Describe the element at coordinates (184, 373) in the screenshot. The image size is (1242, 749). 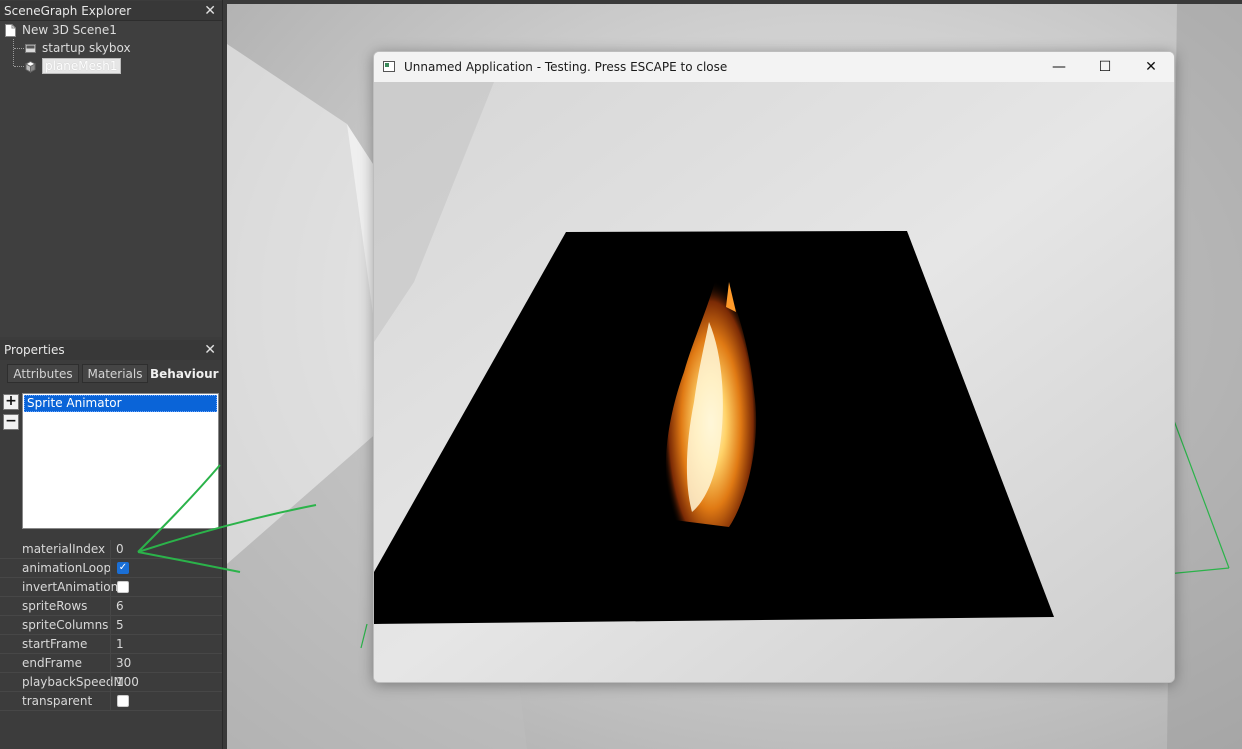
I see `tab-behaviour: Behaviour` at that location.